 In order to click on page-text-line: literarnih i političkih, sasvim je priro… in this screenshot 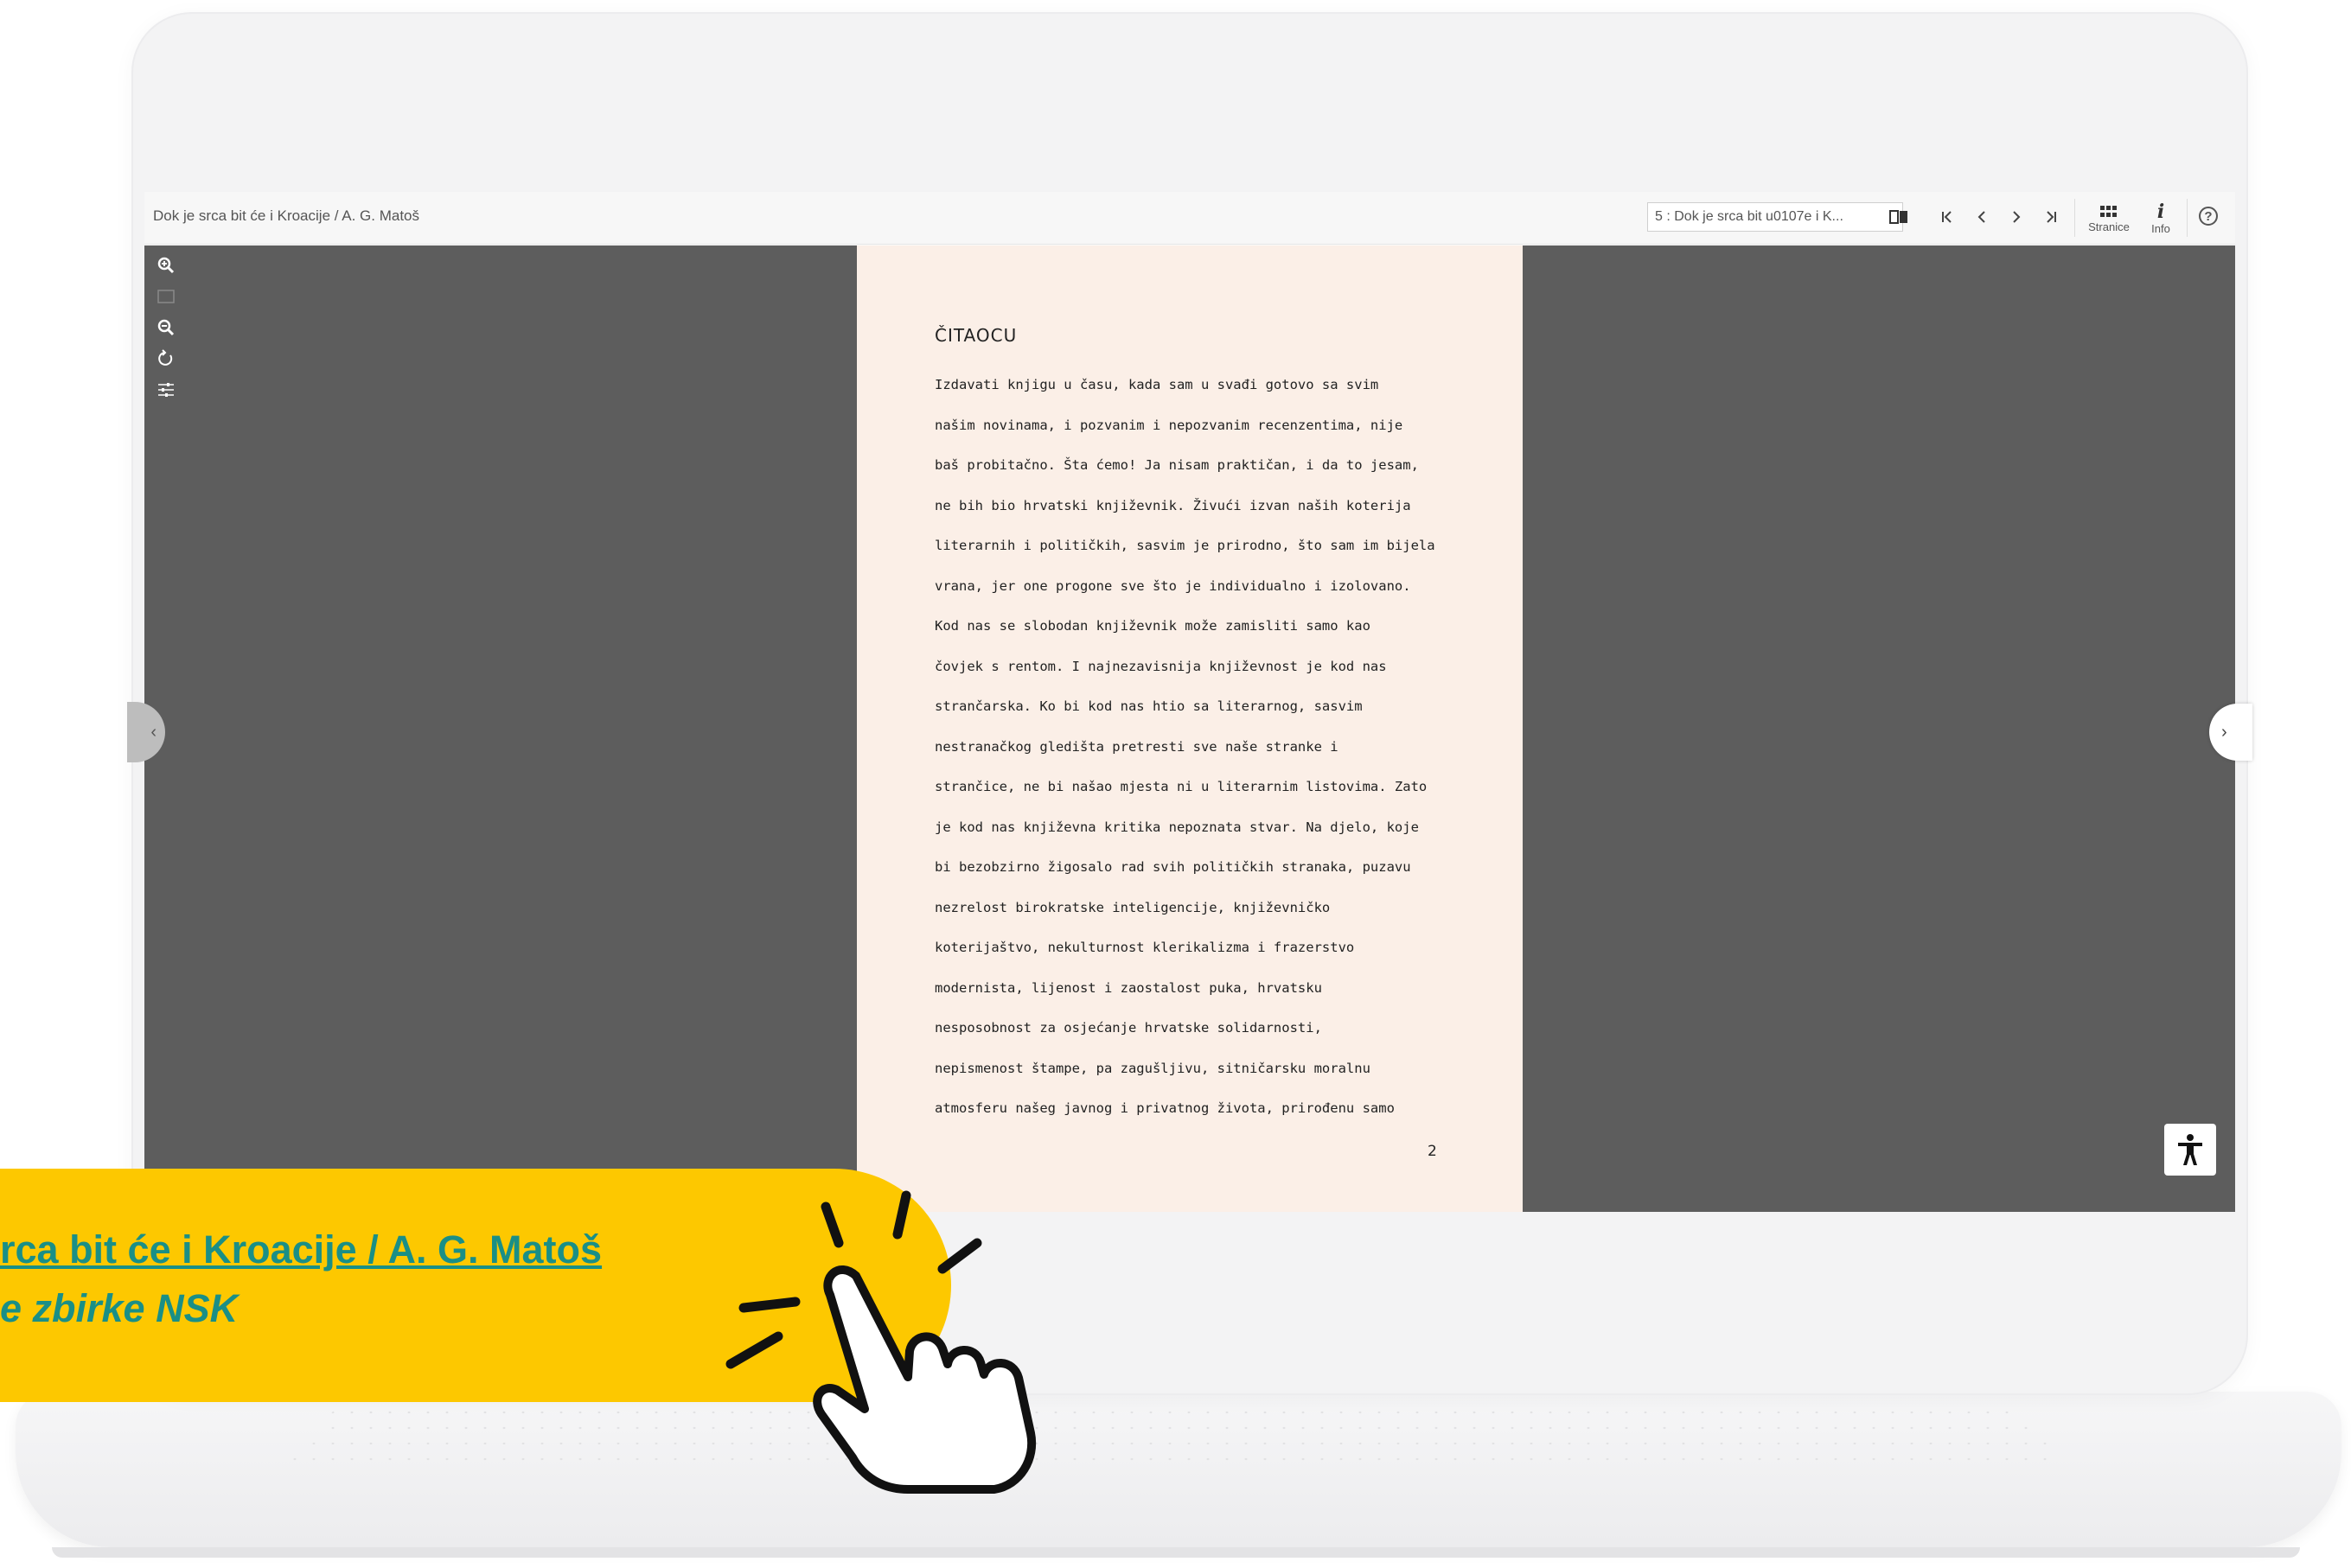, I will do `click(1185, 545)`.